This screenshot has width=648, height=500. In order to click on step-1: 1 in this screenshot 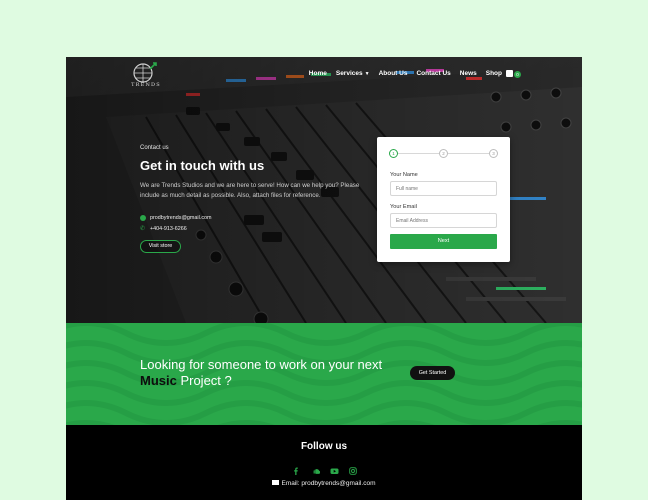, I will do `click(393, 153)`.